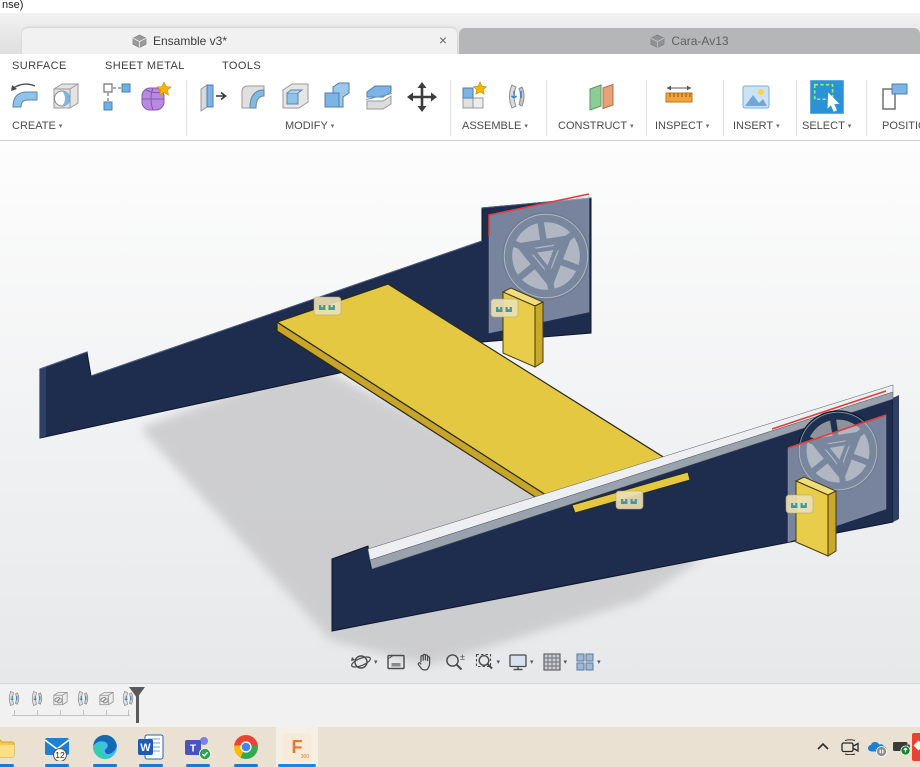 This screenshot has width=920, height=767. What do you see at coordinates (682, 126) in the screenshot?
I see `group-label-inspect: INSPECT ▾` at bounding box center [682, 126].